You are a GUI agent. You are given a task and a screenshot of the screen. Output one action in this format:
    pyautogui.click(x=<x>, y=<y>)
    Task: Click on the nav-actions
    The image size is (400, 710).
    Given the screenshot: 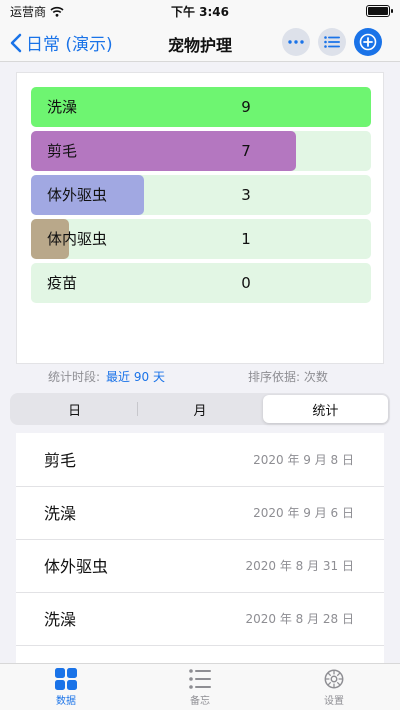 What is the action you would take?
    pyautogui.click(x=332, y=42)
    